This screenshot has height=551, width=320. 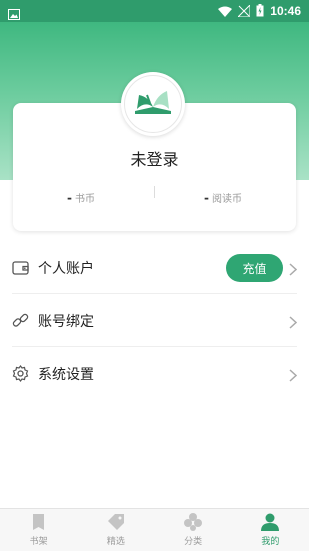 What do you see at coordinates (225, 11) in the screenshot?
I see `wifi-icon` at bounding box center [225, 11].